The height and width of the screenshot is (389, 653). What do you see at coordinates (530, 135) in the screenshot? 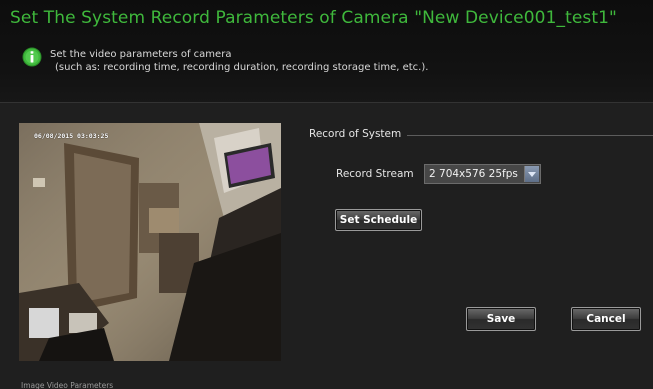
I see `group-divider` at bounding box center [530, 135].